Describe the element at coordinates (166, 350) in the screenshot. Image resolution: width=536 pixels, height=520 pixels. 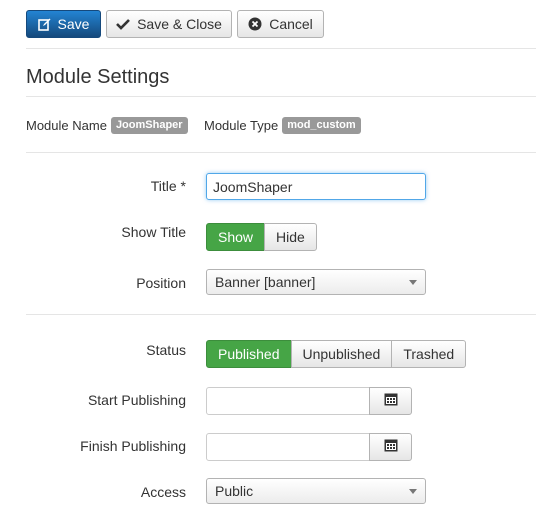
I see `status-label: Status` at that location.